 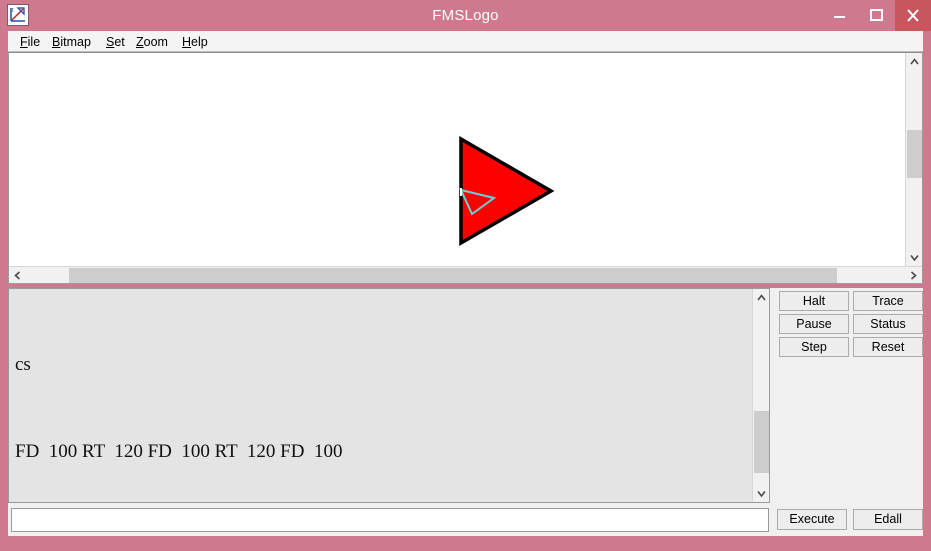 I want to click on history-vertical-scrollbar, so click(x=760, y=395).